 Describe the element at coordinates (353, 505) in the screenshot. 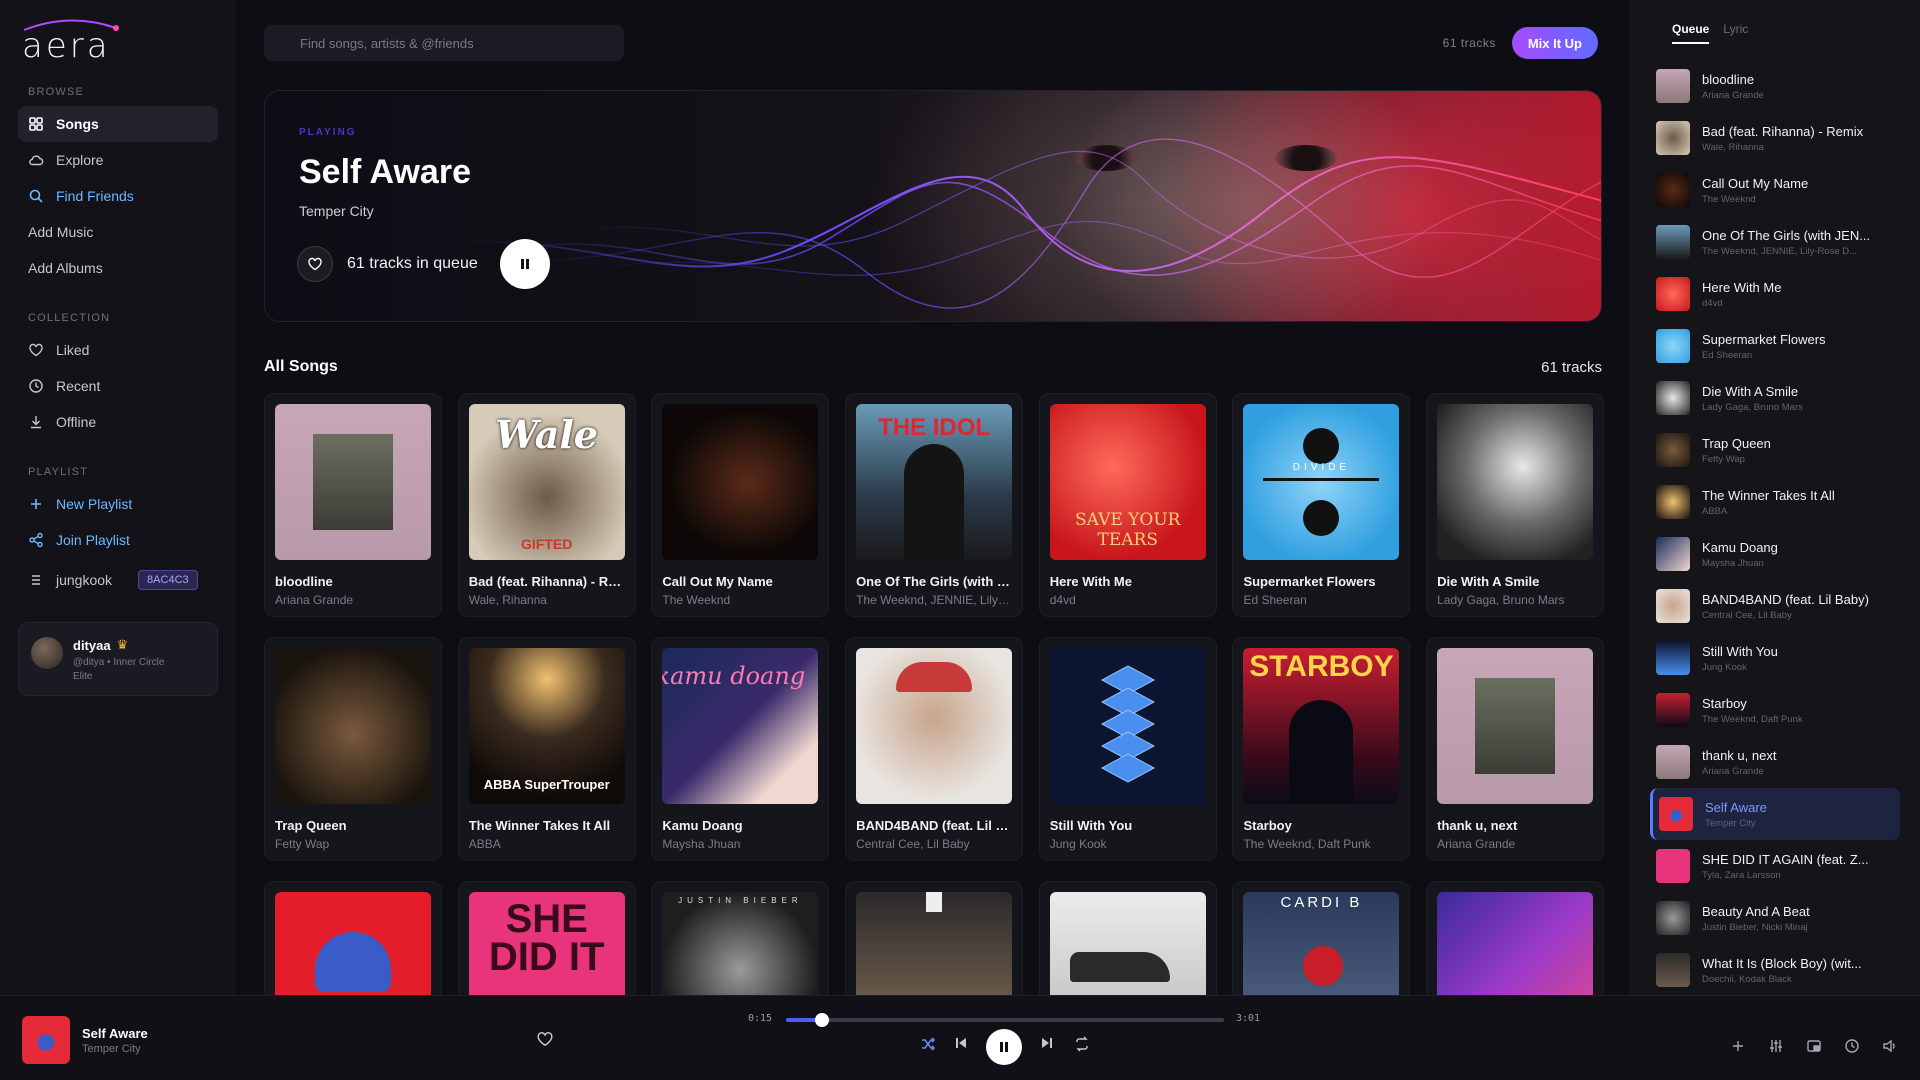

I see `song-card: bloodline Ariana Grande` at that location.